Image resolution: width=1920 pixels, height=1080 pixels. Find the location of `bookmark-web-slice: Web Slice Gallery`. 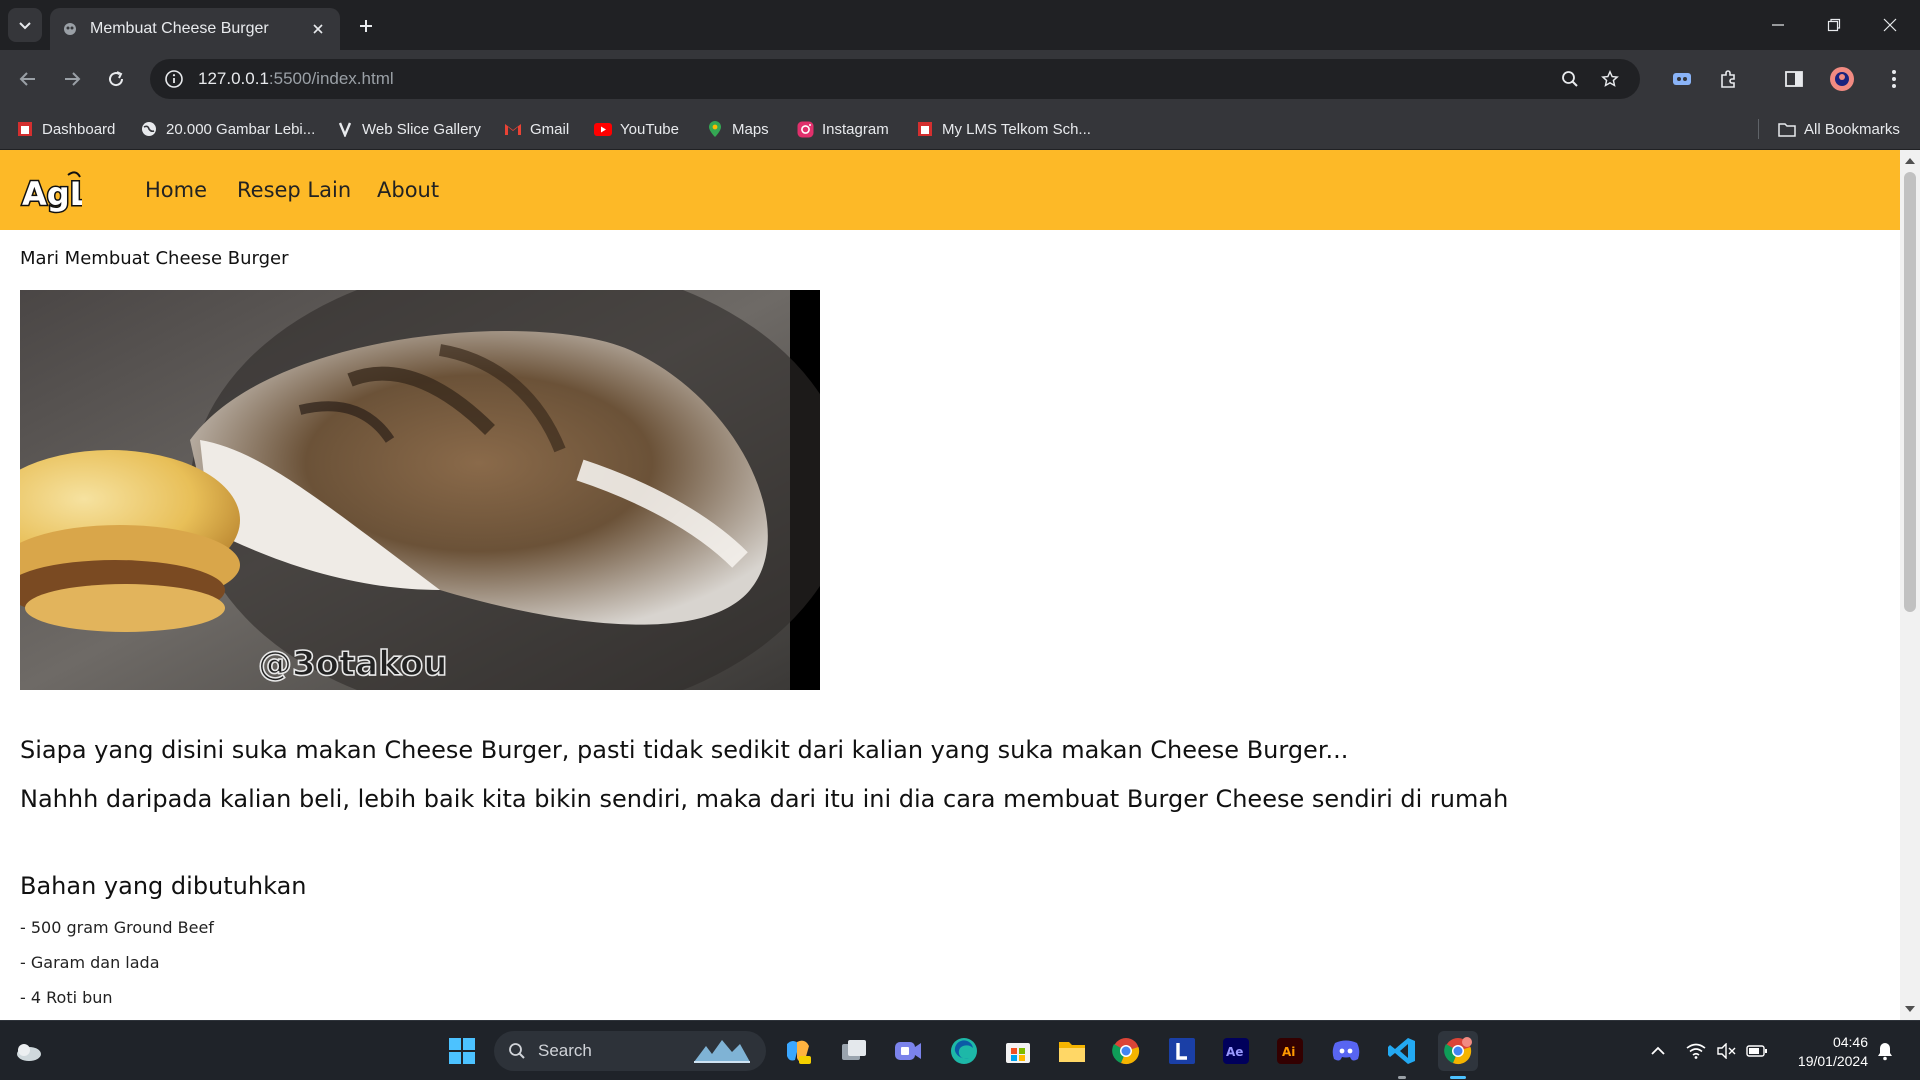

bookmark-web-slice: Web Slice Gallery is located at coordinates (408, 129).